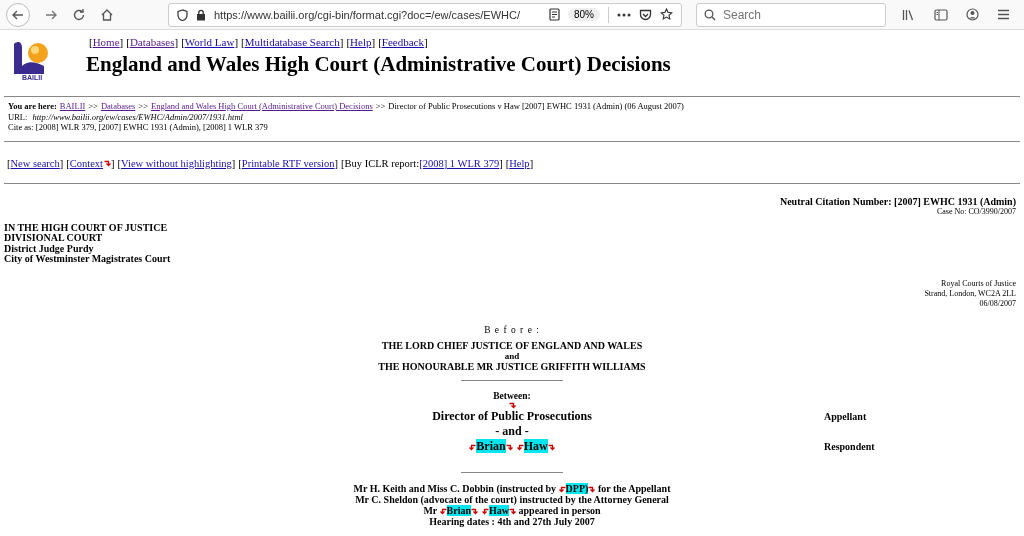 This screenshot has height=536, width=1024. Describe the element at coordinates (559, 510) in the screenshot. I see `appearance-text: appeared in person` at that location.